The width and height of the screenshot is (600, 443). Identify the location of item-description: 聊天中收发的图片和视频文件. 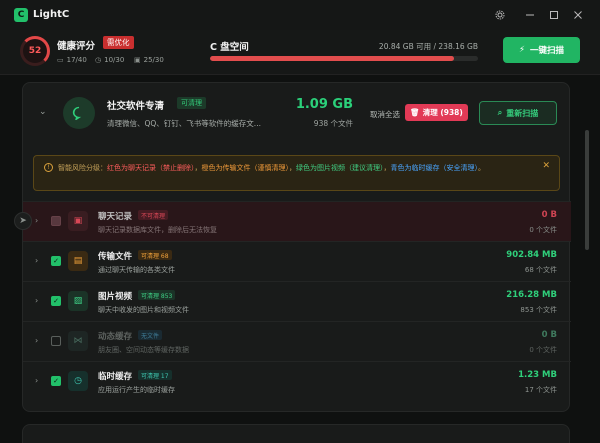
(143, 310).